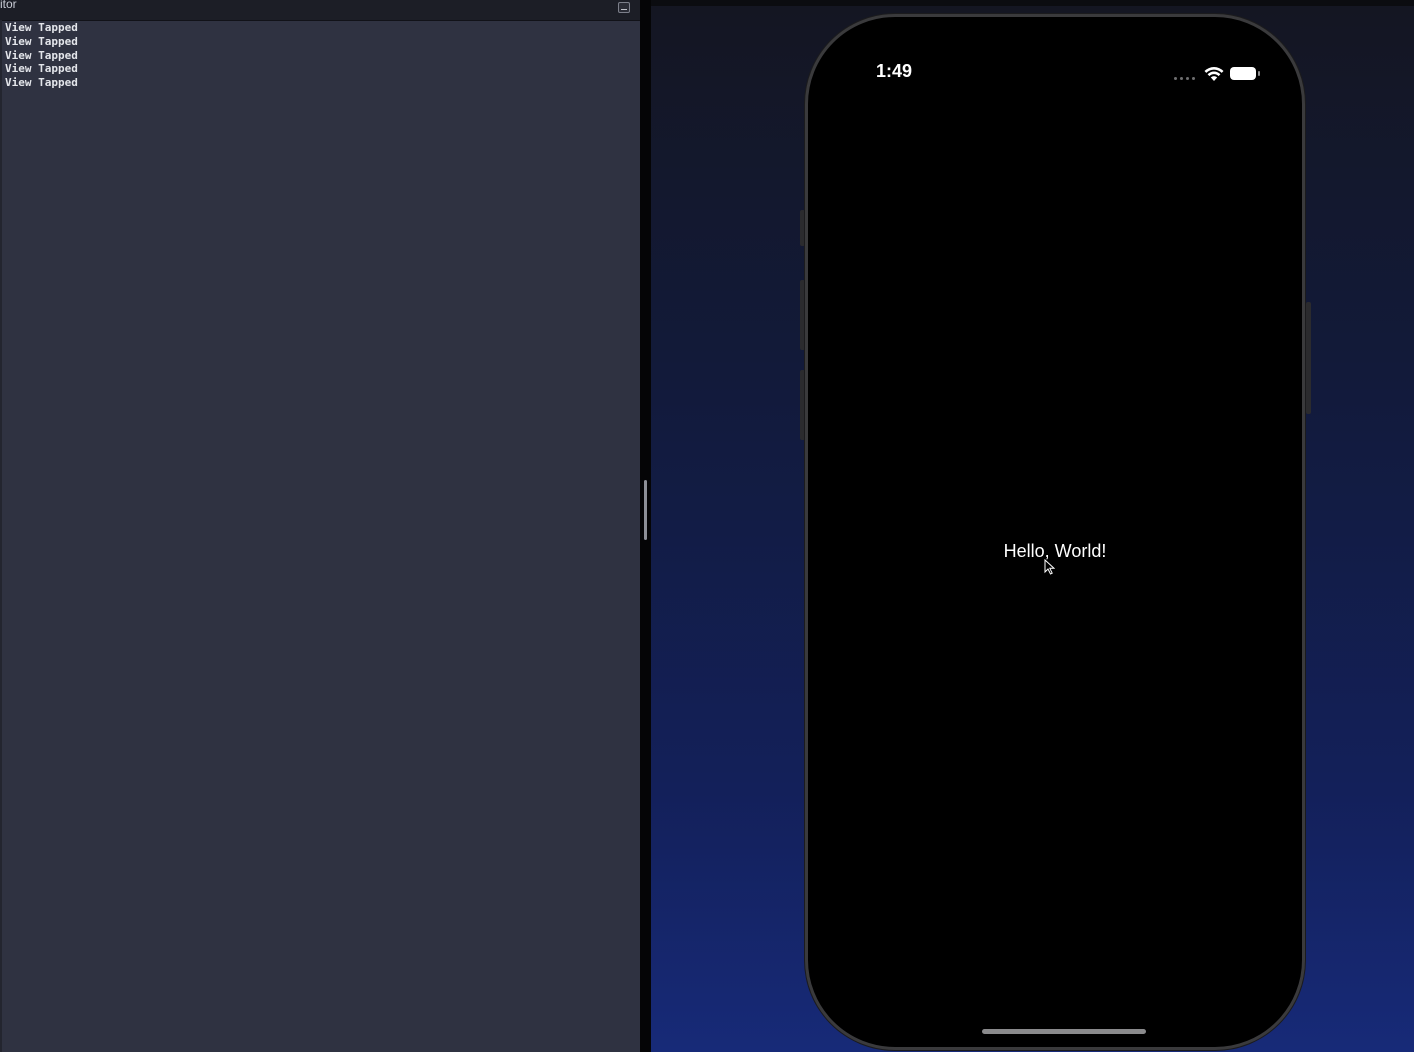 The height and width of the screenshot is (1052, 1414). What do you see at coordinates (1064, 1031) in the screenshot?
I see `home-indicator` at bounding box center [1064, 1031].